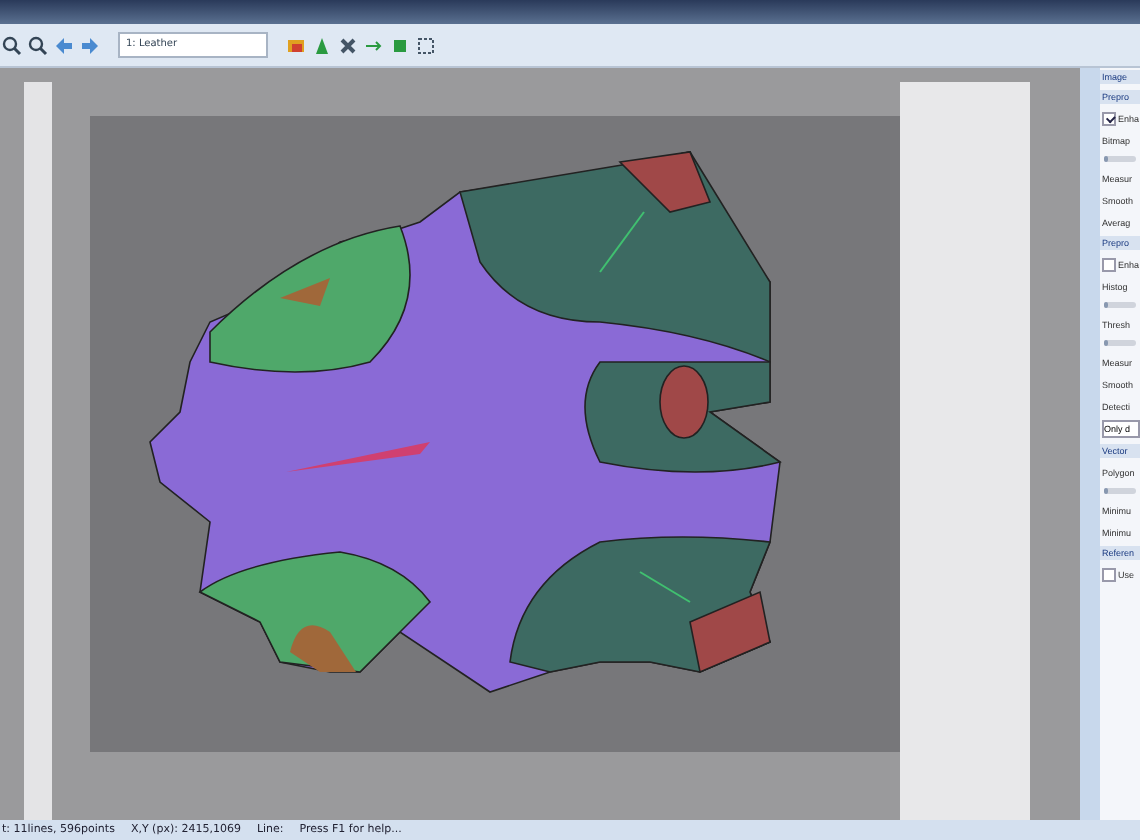 Image resolution: width=1140 pixels, height=840 pixels. I want to click on selection-icon, so click(426, 45).